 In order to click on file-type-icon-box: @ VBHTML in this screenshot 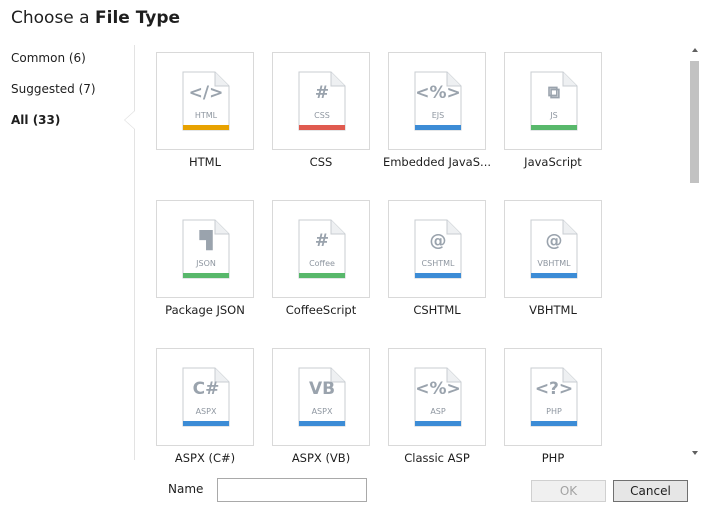, I will do `click(553, 249)`.